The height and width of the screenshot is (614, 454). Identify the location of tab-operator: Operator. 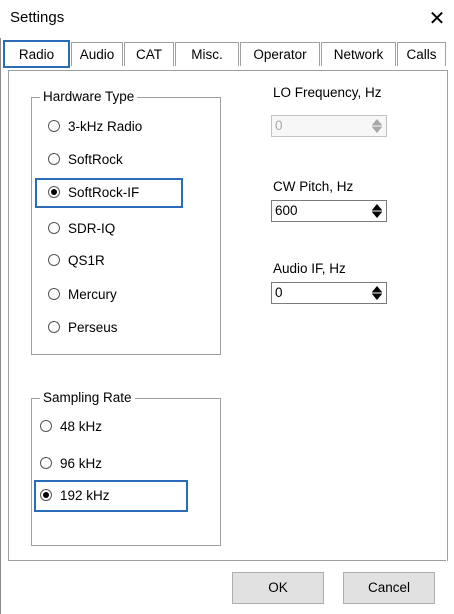
(280, 54).